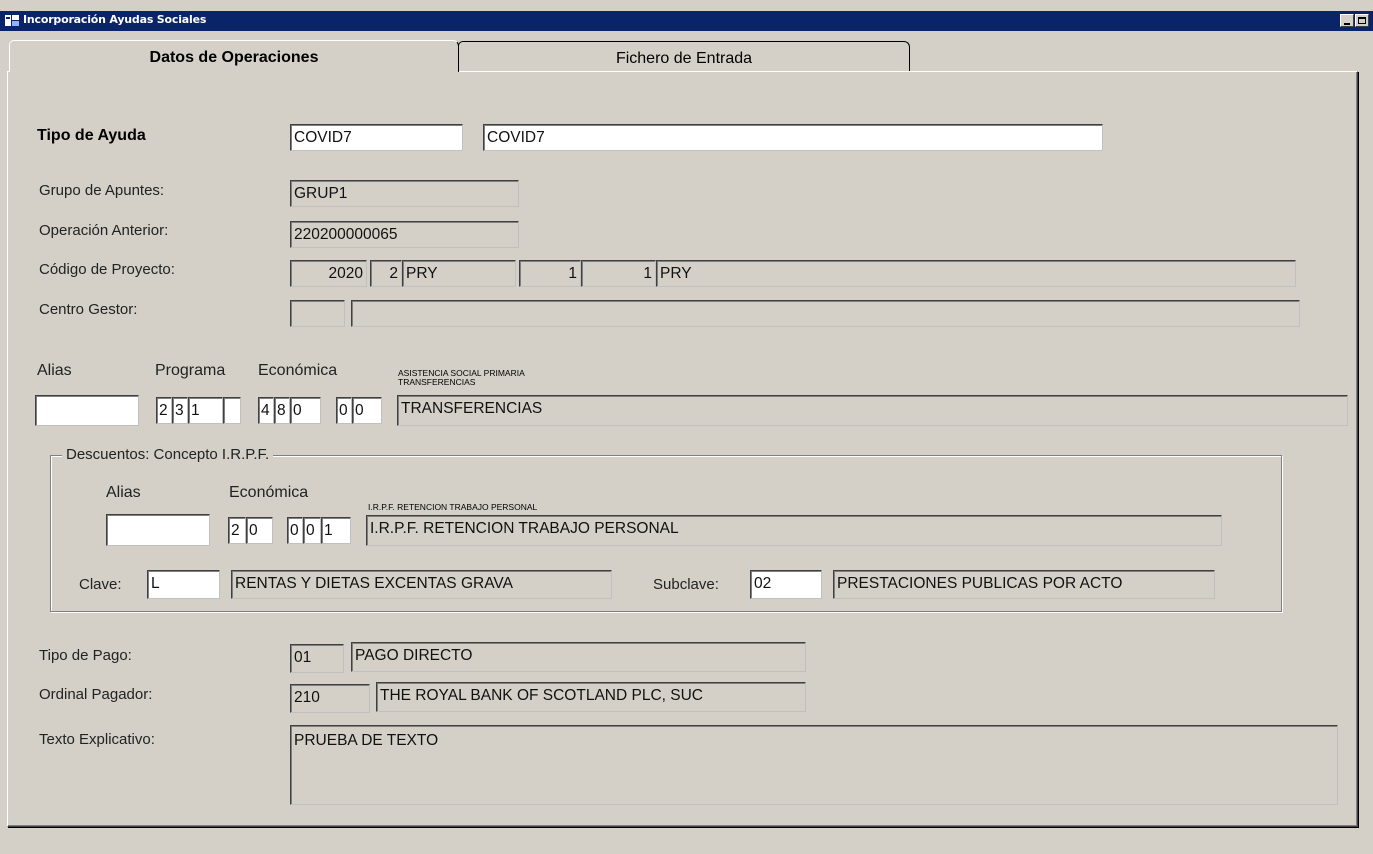 This screenshot has height=854, width=1373. What do you see at coordinates (115, 19) in the screenshot?
I see `window-title: Incorporación Ayudas Sociales` at bounding box center [115, 19].